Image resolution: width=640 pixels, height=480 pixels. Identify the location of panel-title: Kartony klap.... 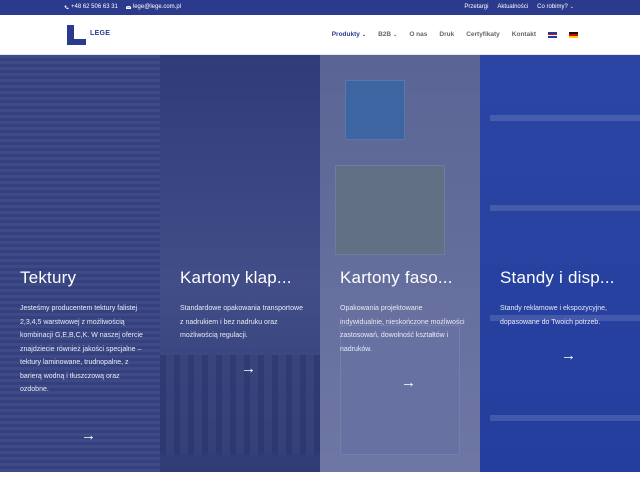
(236, 277).